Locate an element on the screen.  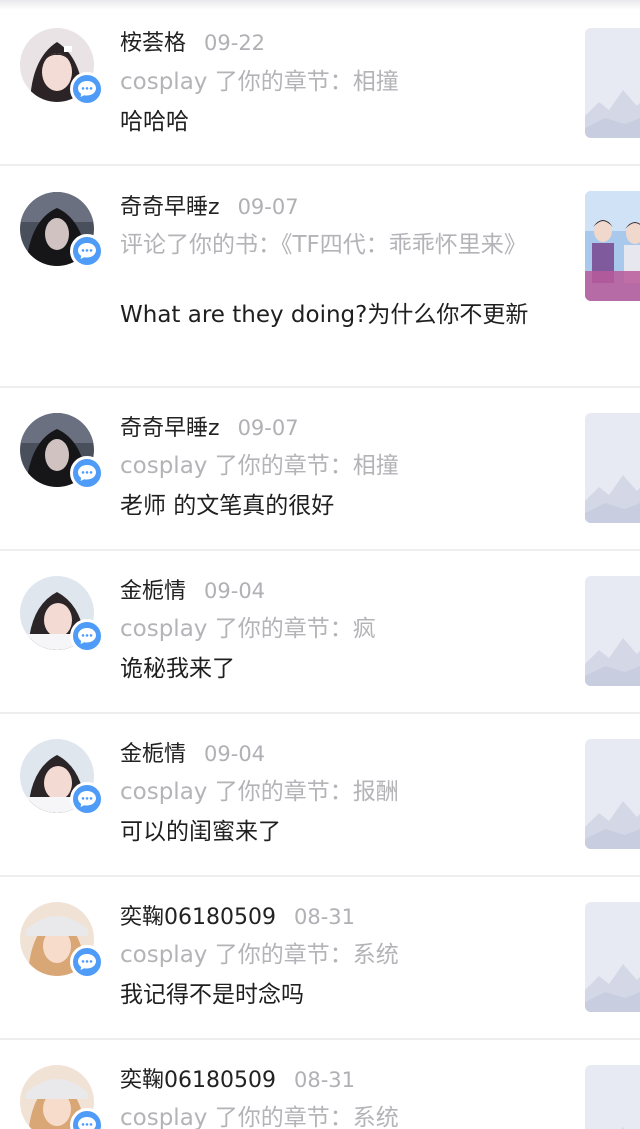
notification-item: 桉荟格 09-22 cosplay 了你的章节：相撞 哈哈哈 is located at coordinates (320, 82).